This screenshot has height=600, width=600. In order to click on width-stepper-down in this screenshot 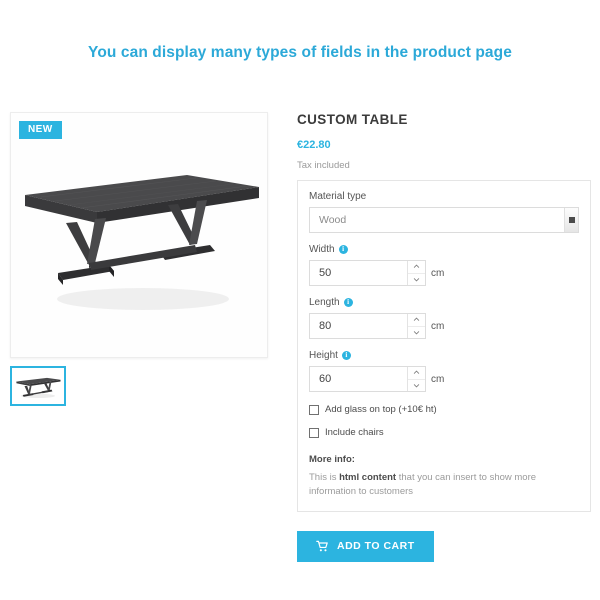, I will do `click(416, 279)`.